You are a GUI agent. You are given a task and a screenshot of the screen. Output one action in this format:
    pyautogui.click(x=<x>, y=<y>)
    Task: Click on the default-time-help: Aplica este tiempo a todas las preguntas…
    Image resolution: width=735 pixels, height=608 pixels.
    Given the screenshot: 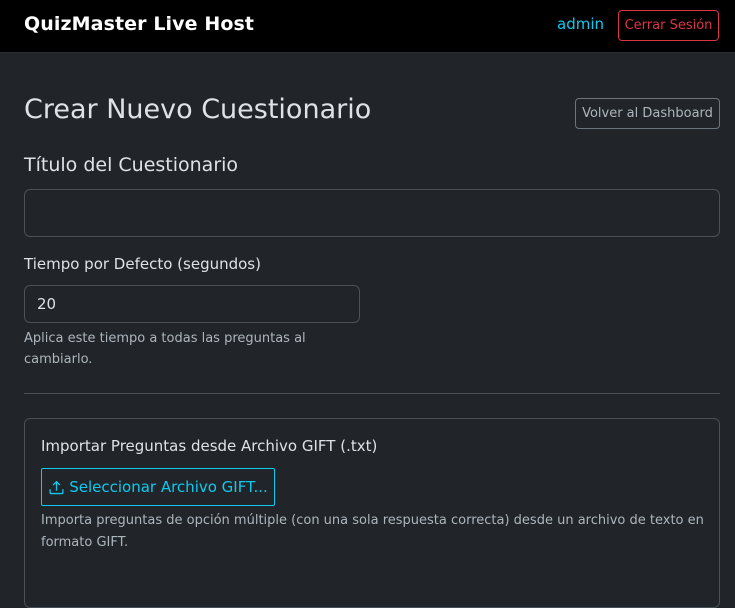 What is the action you would take?
    pyautogui.click(x=165, y=349)
    